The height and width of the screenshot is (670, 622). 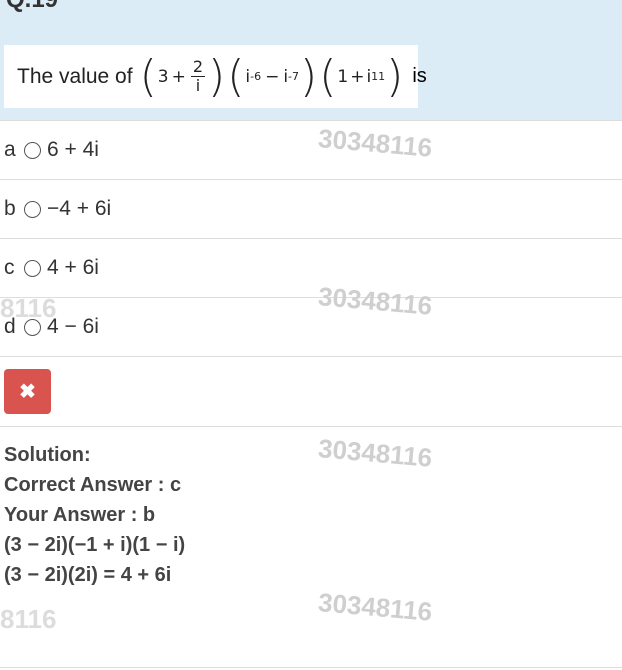 I want to click on expr-plus: +, so click(x=178, y=76).